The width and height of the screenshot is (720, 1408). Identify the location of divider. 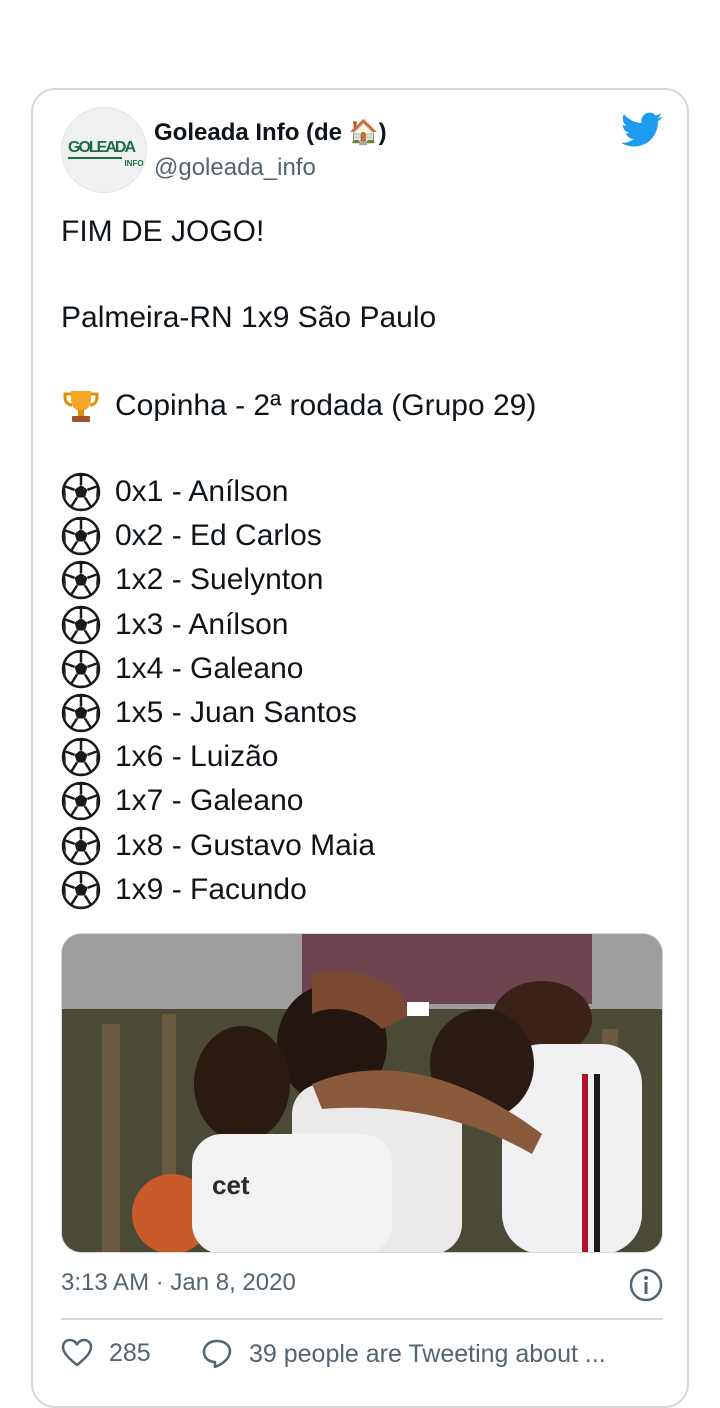
(362, 1319).